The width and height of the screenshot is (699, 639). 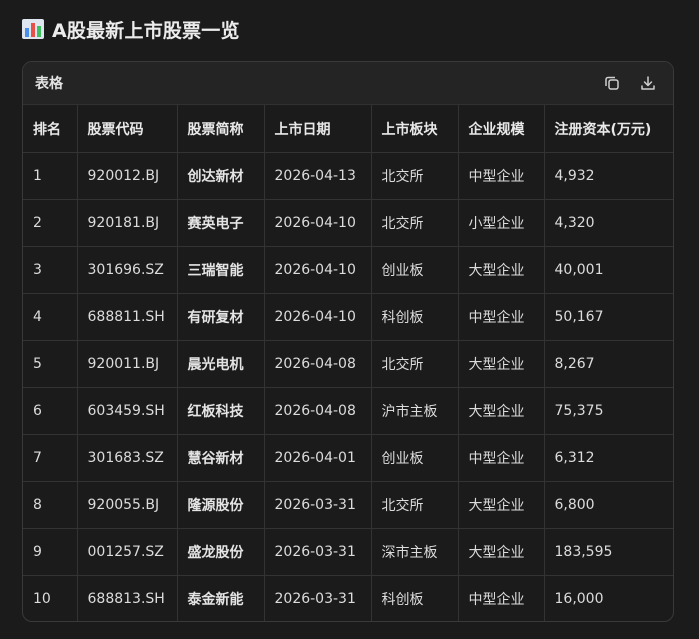 I want to click on cell-capital: 6,800, so click(x=608, y=505).